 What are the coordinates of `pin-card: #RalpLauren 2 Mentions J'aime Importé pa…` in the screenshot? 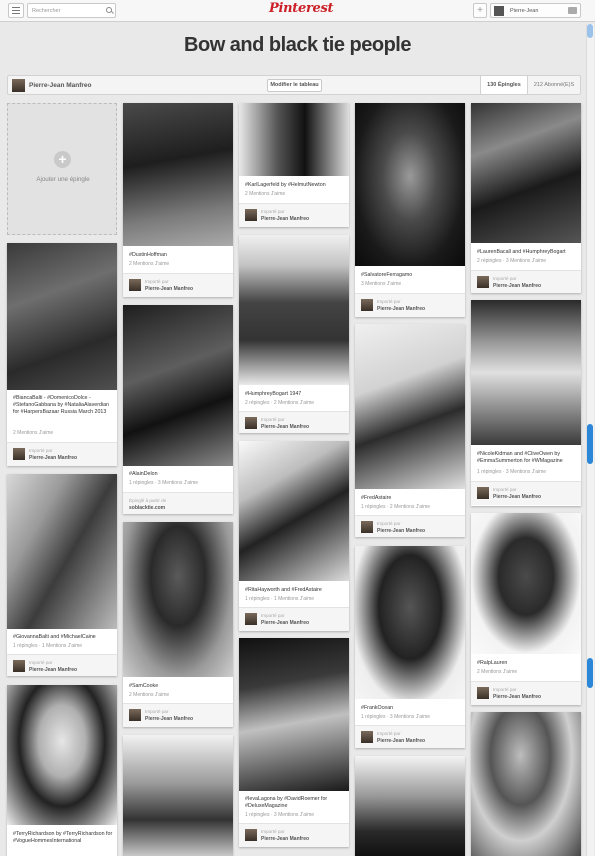 It's located at (526, 609).